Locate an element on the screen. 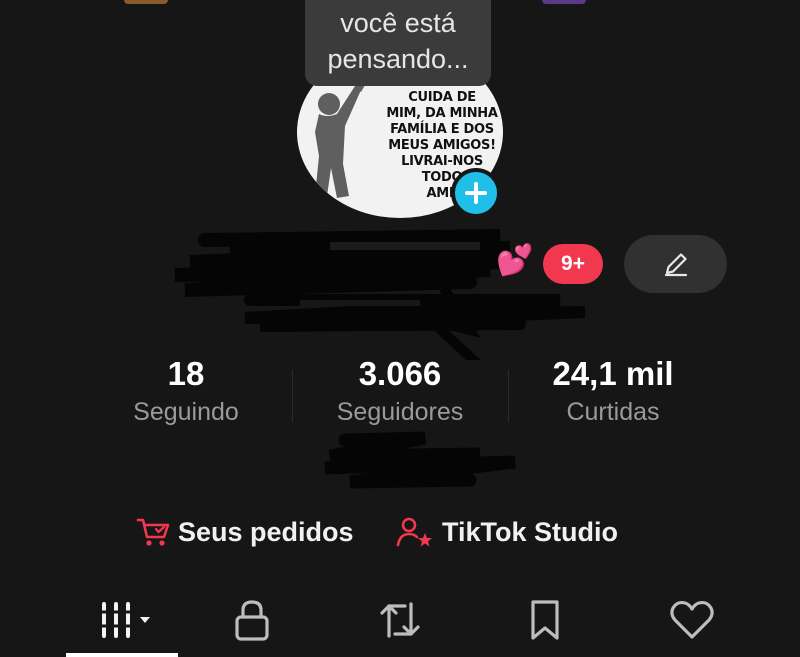 Image resolution: width=800 pixels, height=657 pixels. person-star-icon is located at coordinates (414, 532).